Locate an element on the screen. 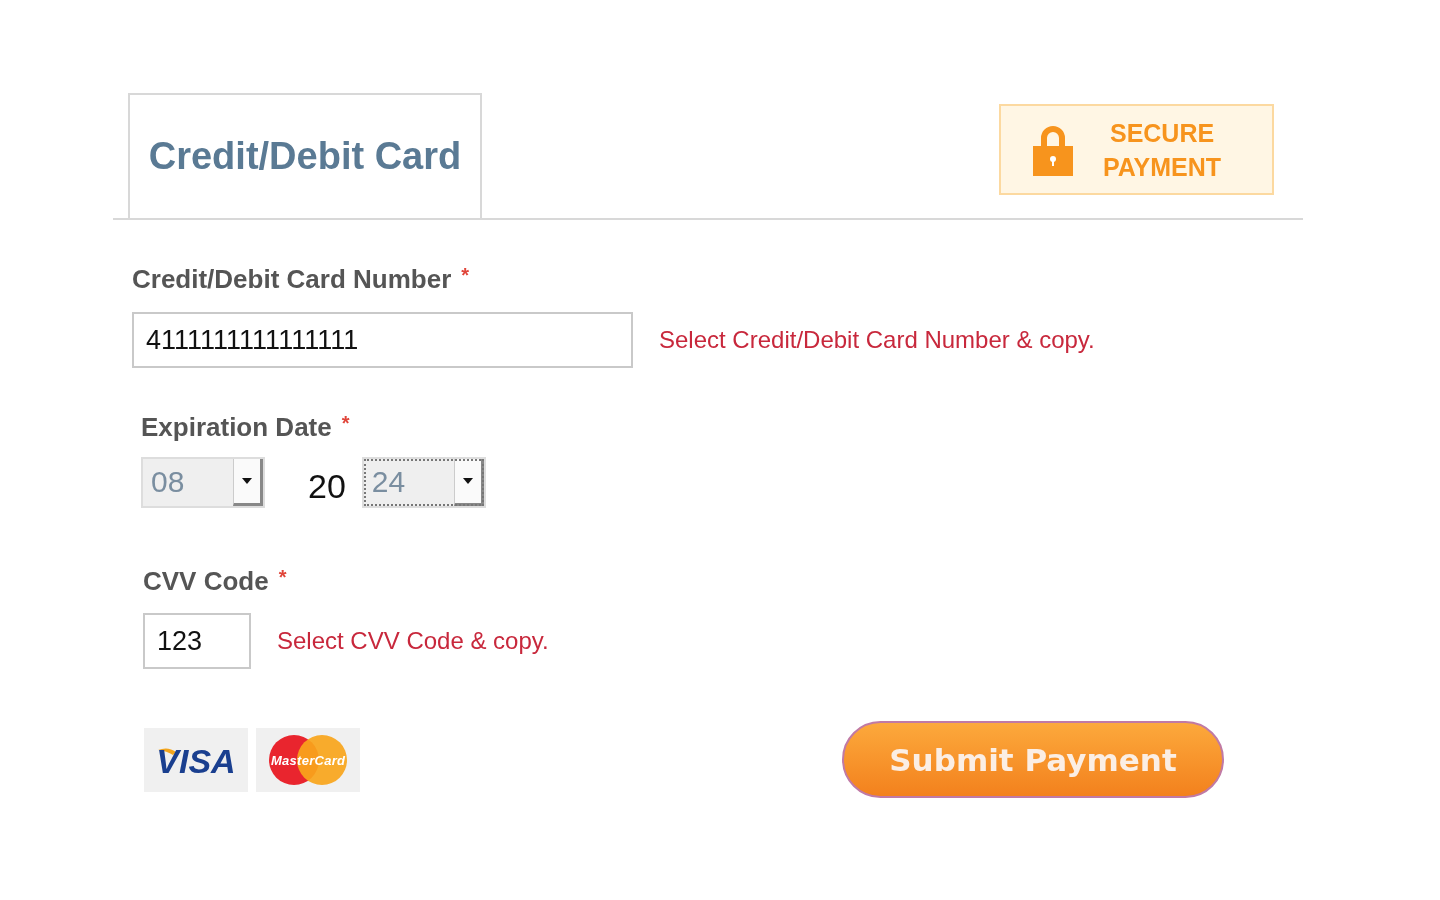 This screenshot has height=900, width=1440. copy-hint: Select CVV Code & copy. is located at coordinates (413, 641).